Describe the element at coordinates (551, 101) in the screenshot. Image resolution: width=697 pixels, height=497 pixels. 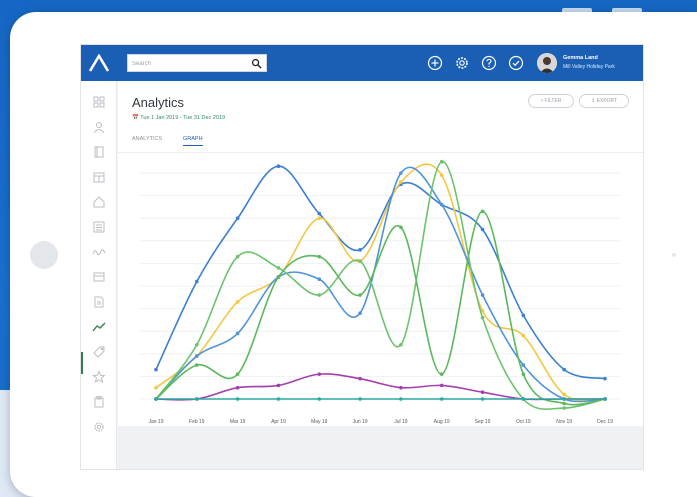
I see `filter-button: ▿ FILTER` at that location.